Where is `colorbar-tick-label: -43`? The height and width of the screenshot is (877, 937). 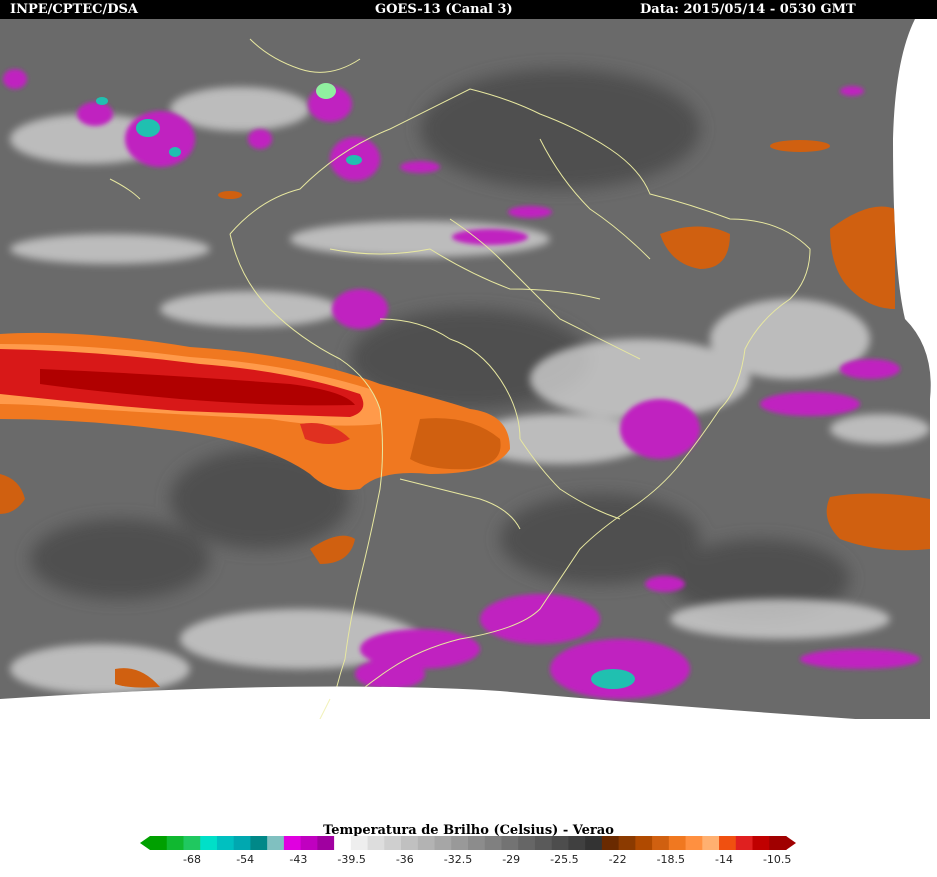 colorbar-tick-label: -43 is located at coordinates (298, 859).